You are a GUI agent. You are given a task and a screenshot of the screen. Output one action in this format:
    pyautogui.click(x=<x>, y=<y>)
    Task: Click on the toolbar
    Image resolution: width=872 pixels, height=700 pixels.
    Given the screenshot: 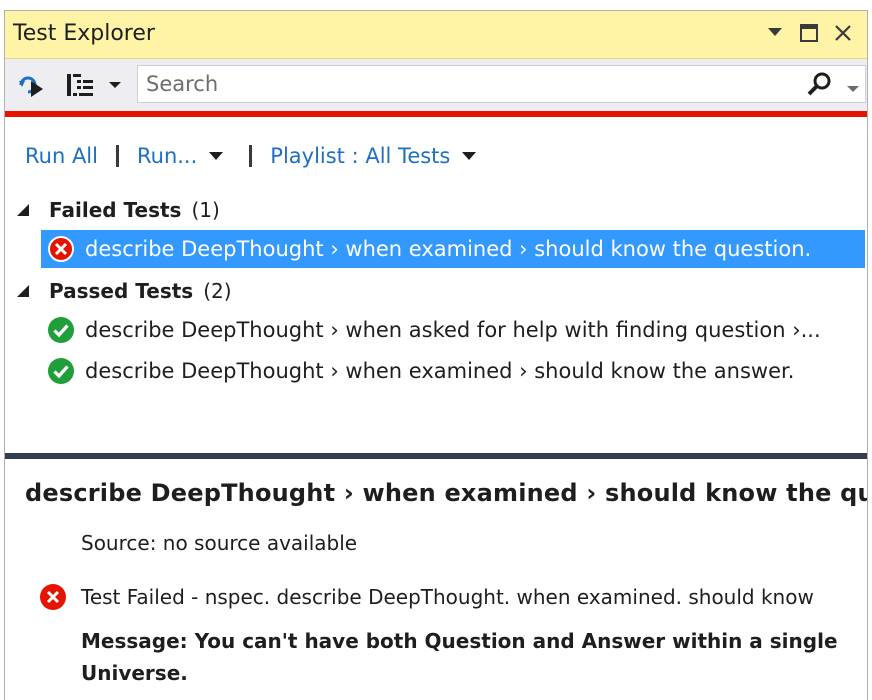 What is the action you would take?
    pyautogui.click(x=436, y=85)
    